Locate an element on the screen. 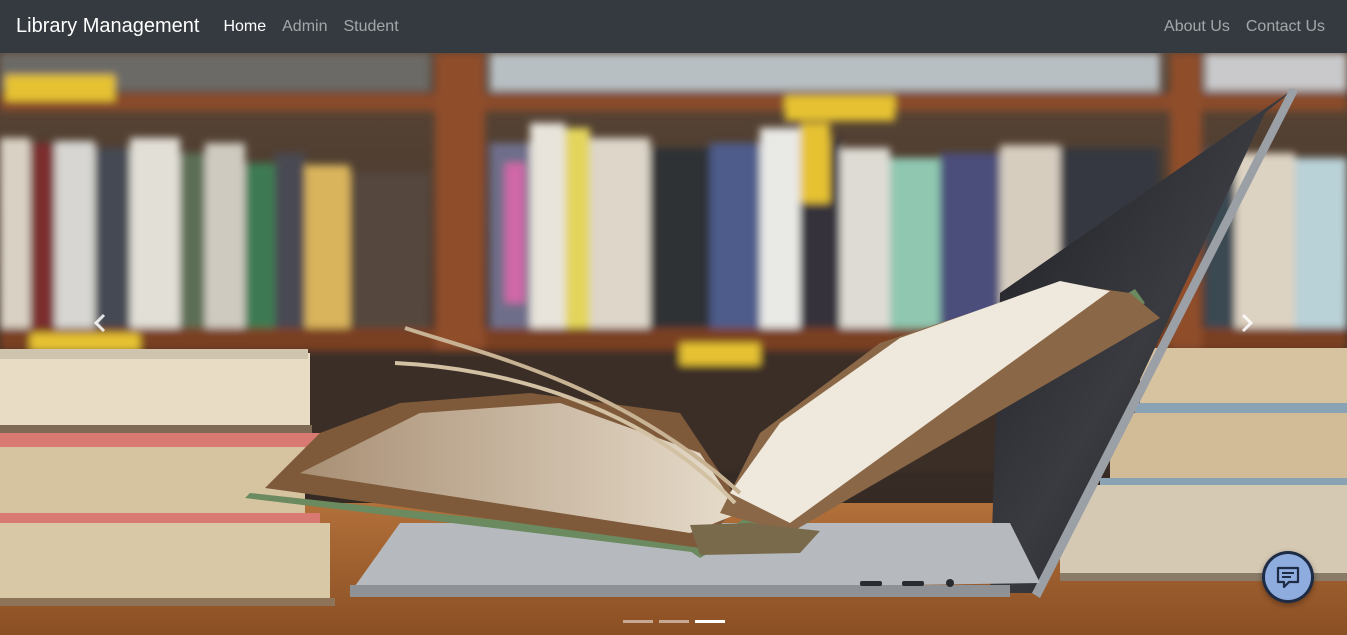 The image size is (1347, 635). carousel-next-button is located at coordinates (1247, 323).